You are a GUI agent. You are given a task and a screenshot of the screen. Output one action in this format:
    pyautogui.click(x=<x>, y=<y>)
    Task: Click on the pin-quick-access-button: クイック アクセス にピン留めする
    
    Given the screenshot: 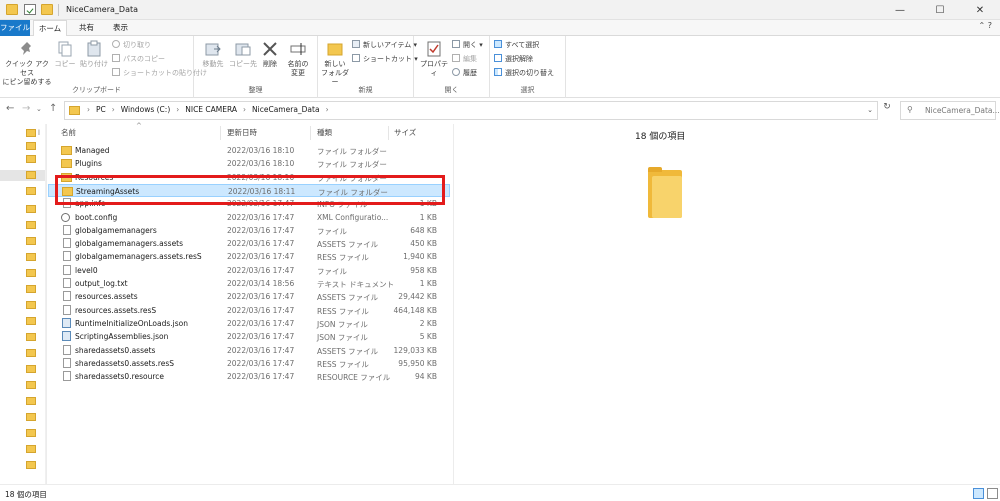 What is the action you would take?
    pyautogui.click(x=27, y=63)
    